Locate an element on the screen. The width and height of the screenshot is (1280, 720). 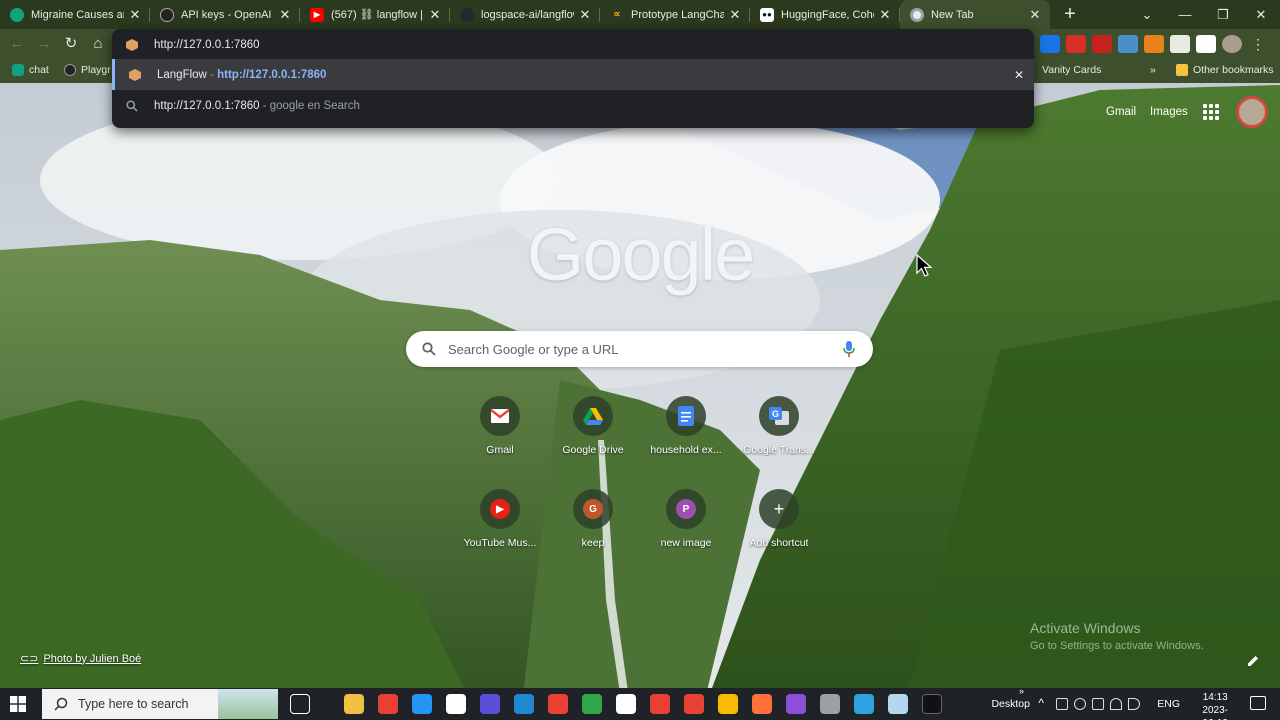
terminal-icon is located at coordinates (932, 704).